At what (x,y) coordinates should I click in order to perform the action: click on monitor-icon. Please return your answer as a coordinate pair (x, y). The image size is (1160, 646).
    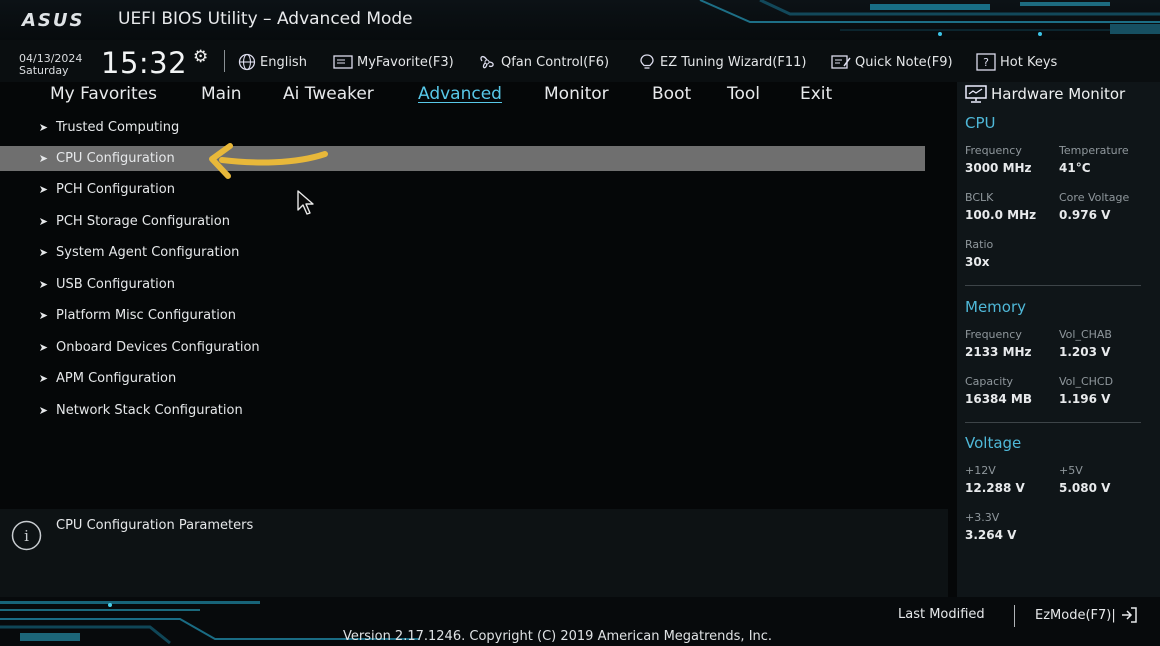
    Looking at the image, I should click on (976, 94).